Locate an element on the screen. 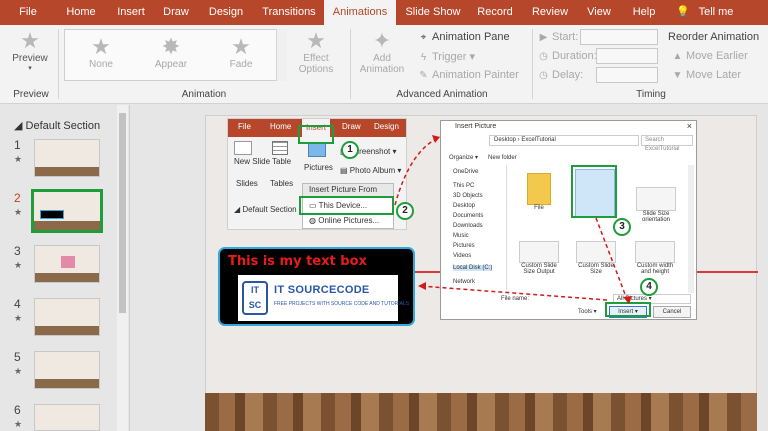  start-select is located at coordinates (619, 37).